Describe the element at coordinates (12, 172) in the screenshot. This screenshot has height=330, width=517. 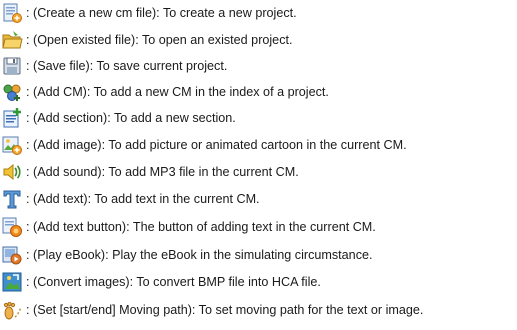
I see `add-sound-icon` at that location.